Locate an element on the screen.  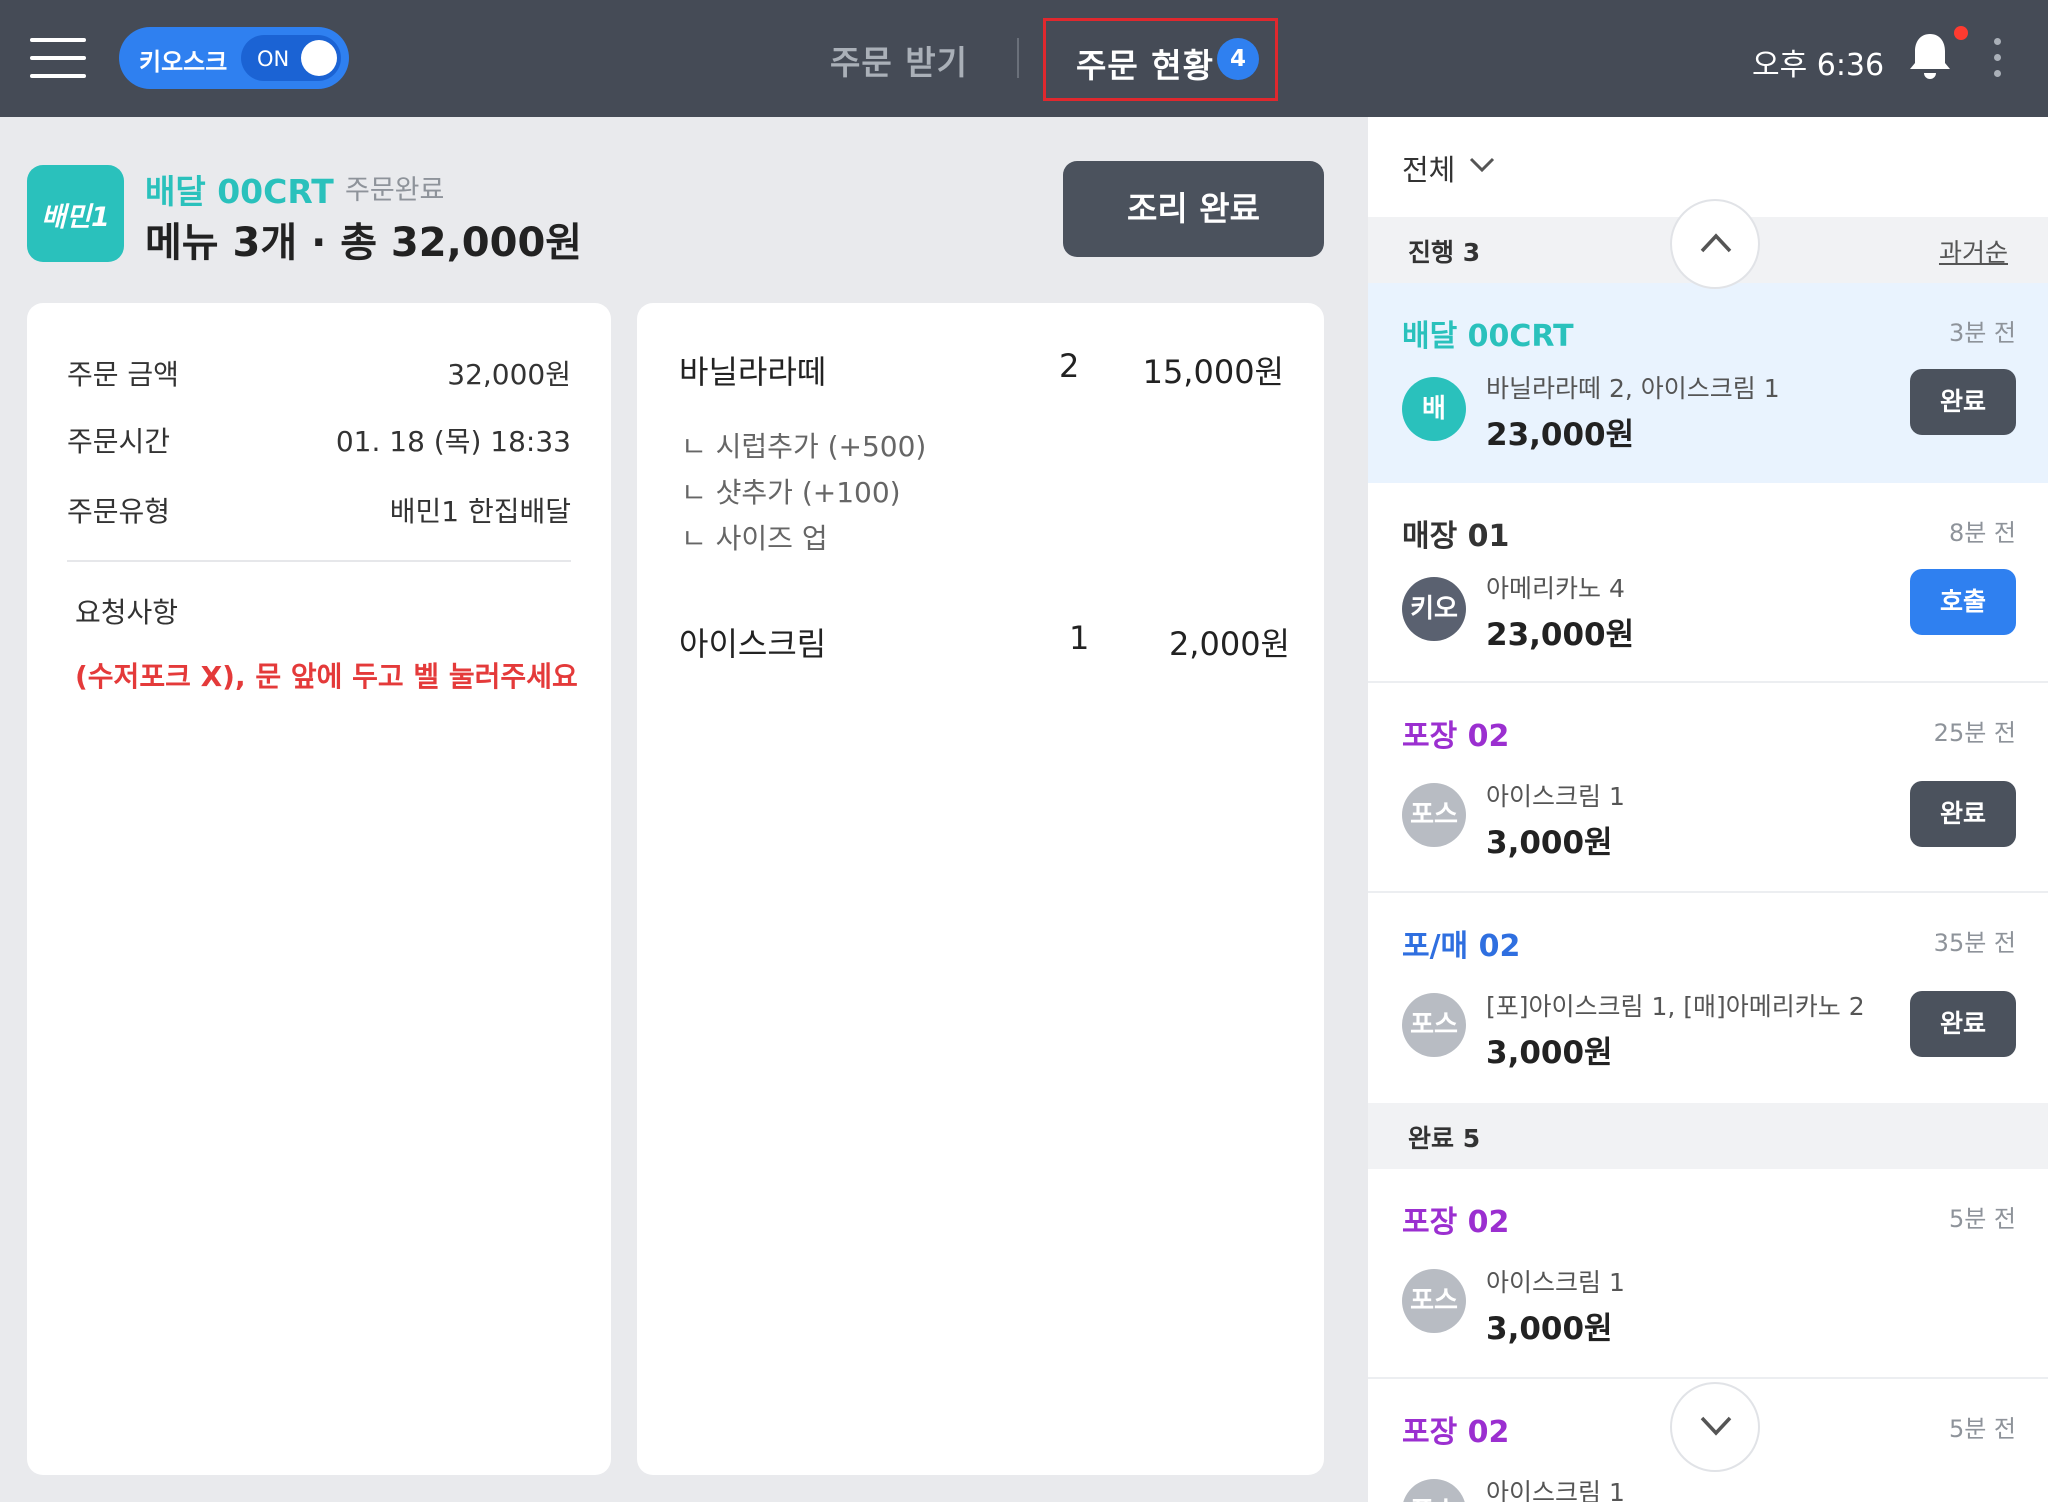
filter-dropdown: 전체 is located at coordinates (1428, 168).